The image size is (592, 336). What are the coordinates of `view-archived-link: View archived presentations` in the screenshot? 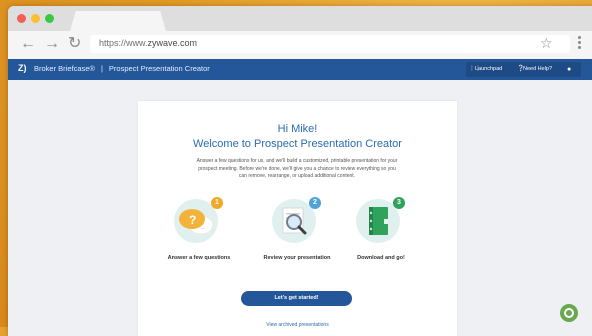 It's located at (297, 325).